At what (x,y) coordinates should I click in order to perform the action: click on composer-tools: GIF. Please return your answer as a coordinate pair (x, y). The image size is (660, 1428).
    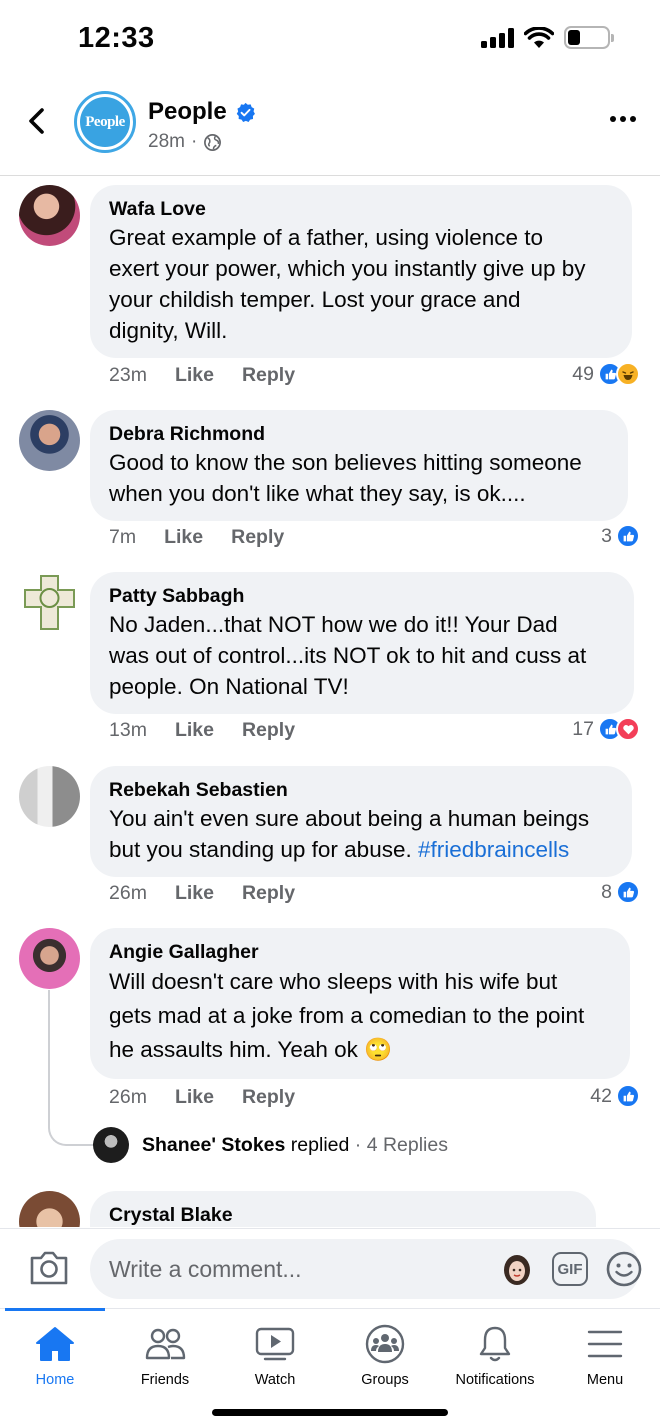
    Looking at the image, I should click on (571, 1269).